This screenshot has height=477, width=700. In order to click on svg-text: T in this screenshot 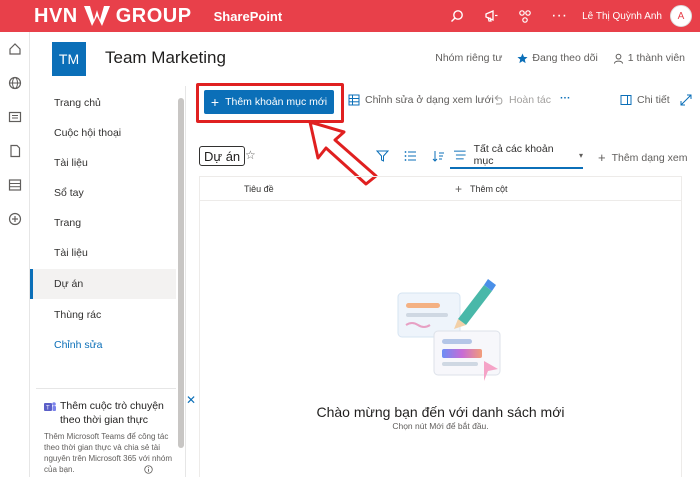, I will do `click(48, 409)`.